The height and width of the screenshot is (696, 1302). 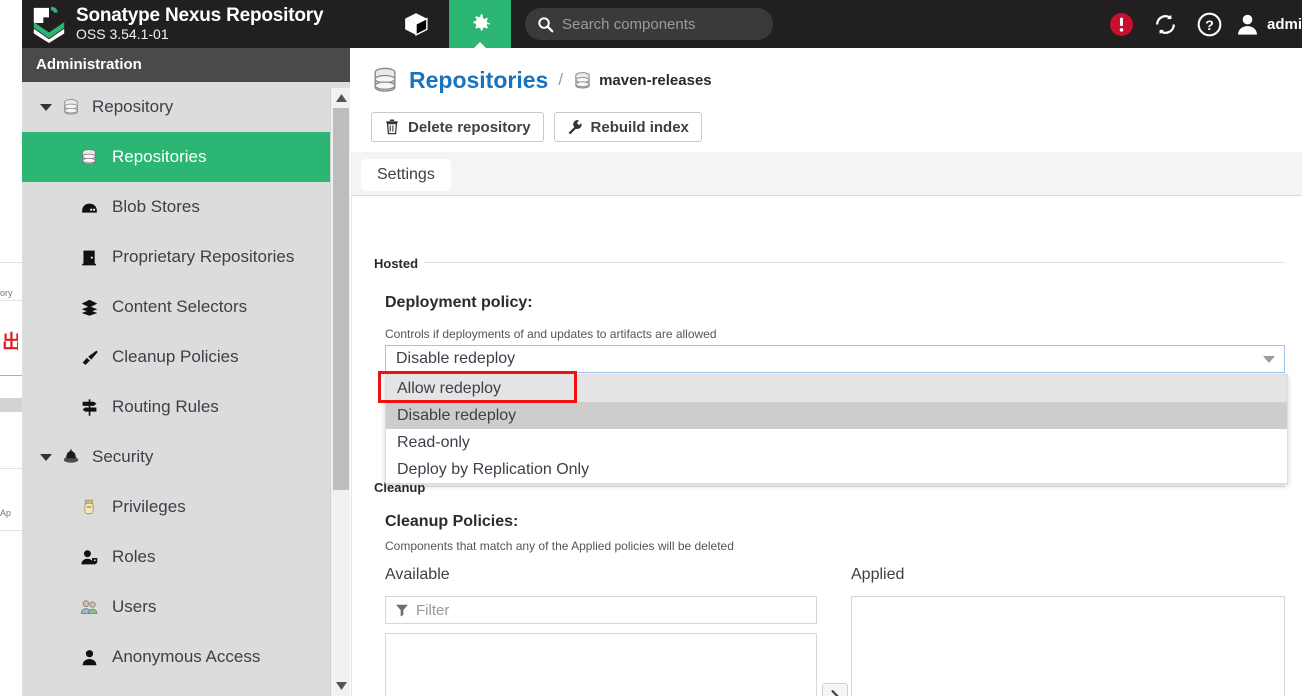 I want to click on sidebar-item-label: Content Selectors, so click(x=180, y=306).